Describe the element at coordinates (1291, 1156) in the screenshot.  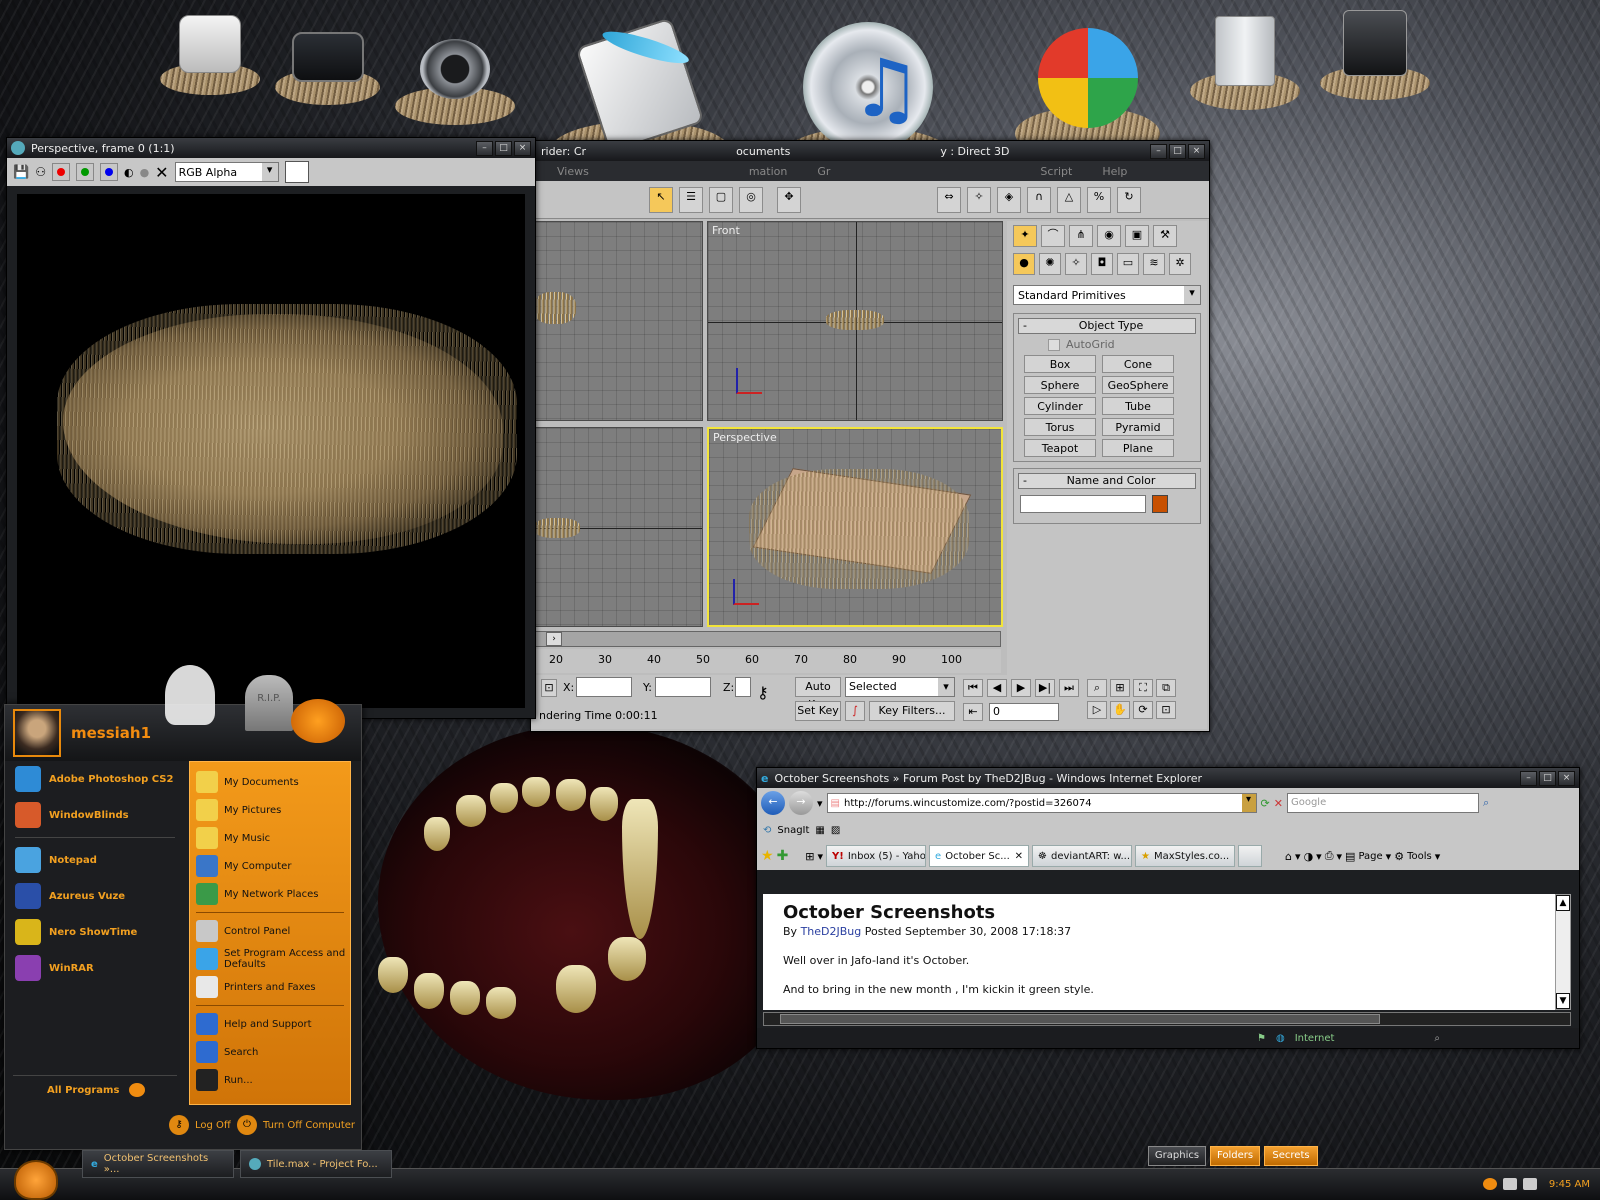
I see `secrets-button: Secrets` at that location.